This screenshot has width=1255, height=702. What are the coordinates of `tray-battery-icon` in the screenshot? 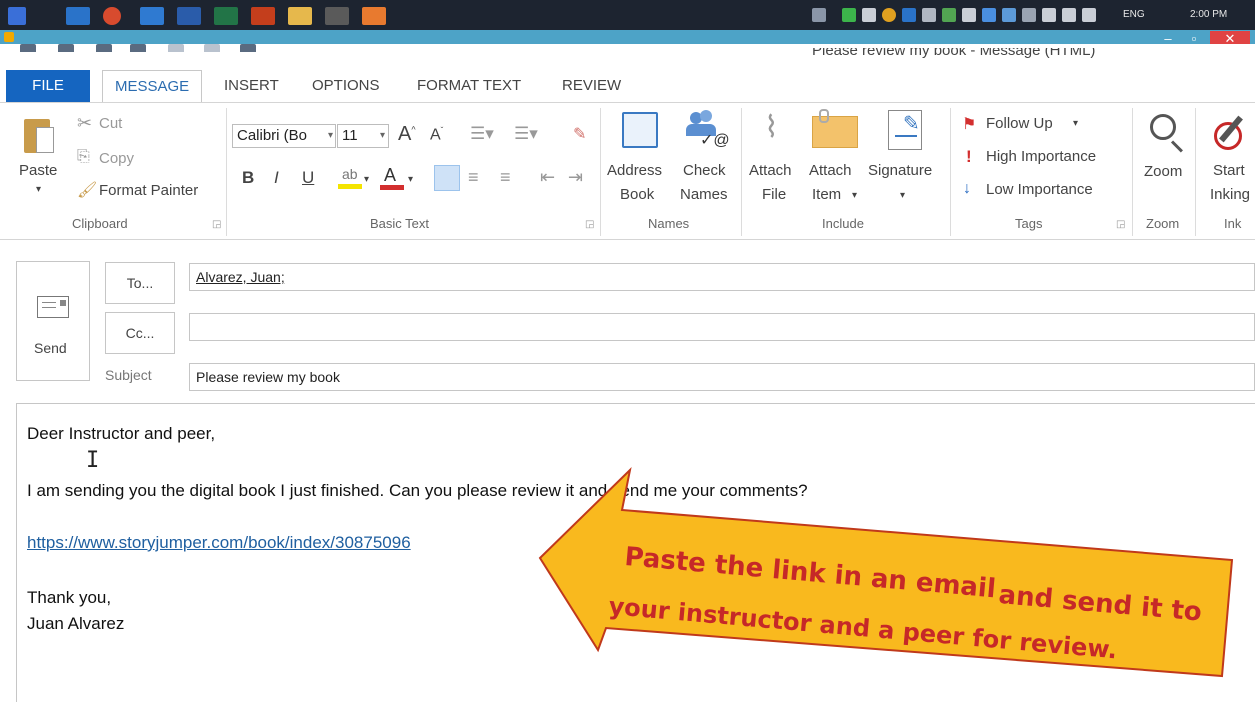 It's located at (1069, 15).